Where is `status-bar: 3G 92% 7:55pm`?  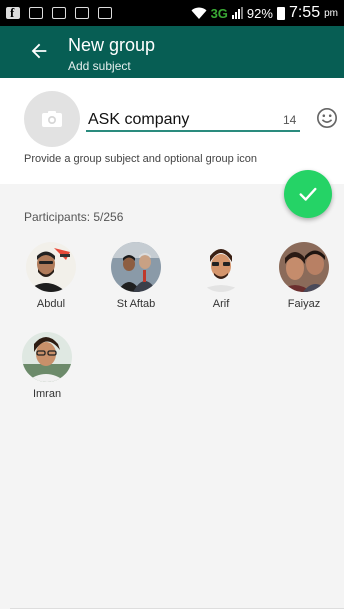
status-bar: 3G 92% 7:55pm is located at coordinates (172, 13).